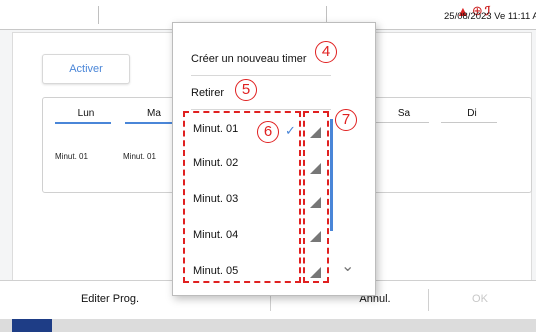  Describe the element at coordinates (347, 267) in the screenshot. I see `chevron-down-icon: ⌄` at that location.